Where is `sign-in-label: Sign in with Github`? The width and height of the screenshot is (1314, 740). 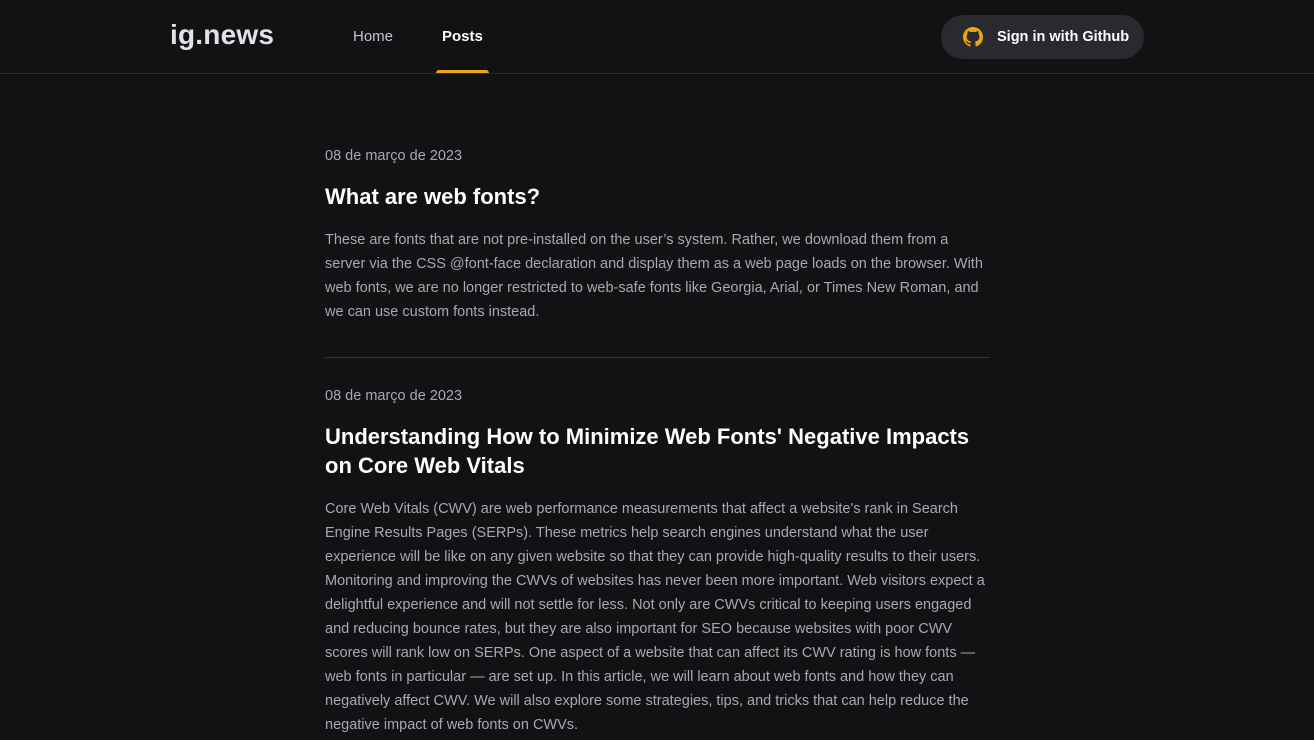
sign-in-label: Sign in with Github is located at coordinates (1063, 37).